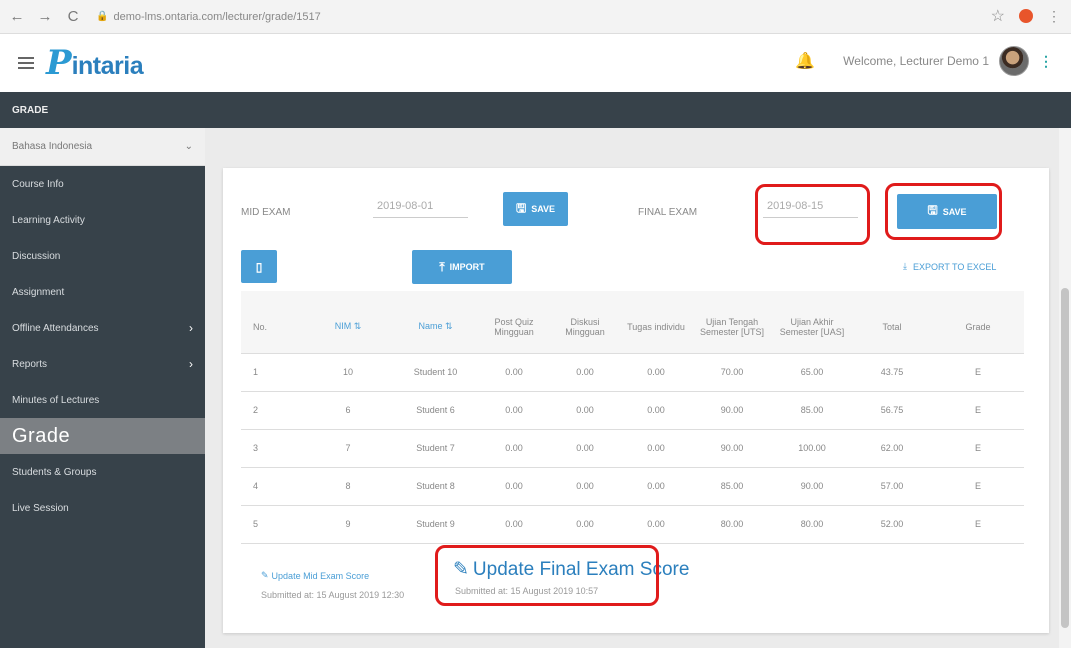 This screenshot has width=1071, height=648. What do you see at coordinates (905, 266) in the screenshot?
I see `download-icon: ⤓` at bounding box center [905, 266].